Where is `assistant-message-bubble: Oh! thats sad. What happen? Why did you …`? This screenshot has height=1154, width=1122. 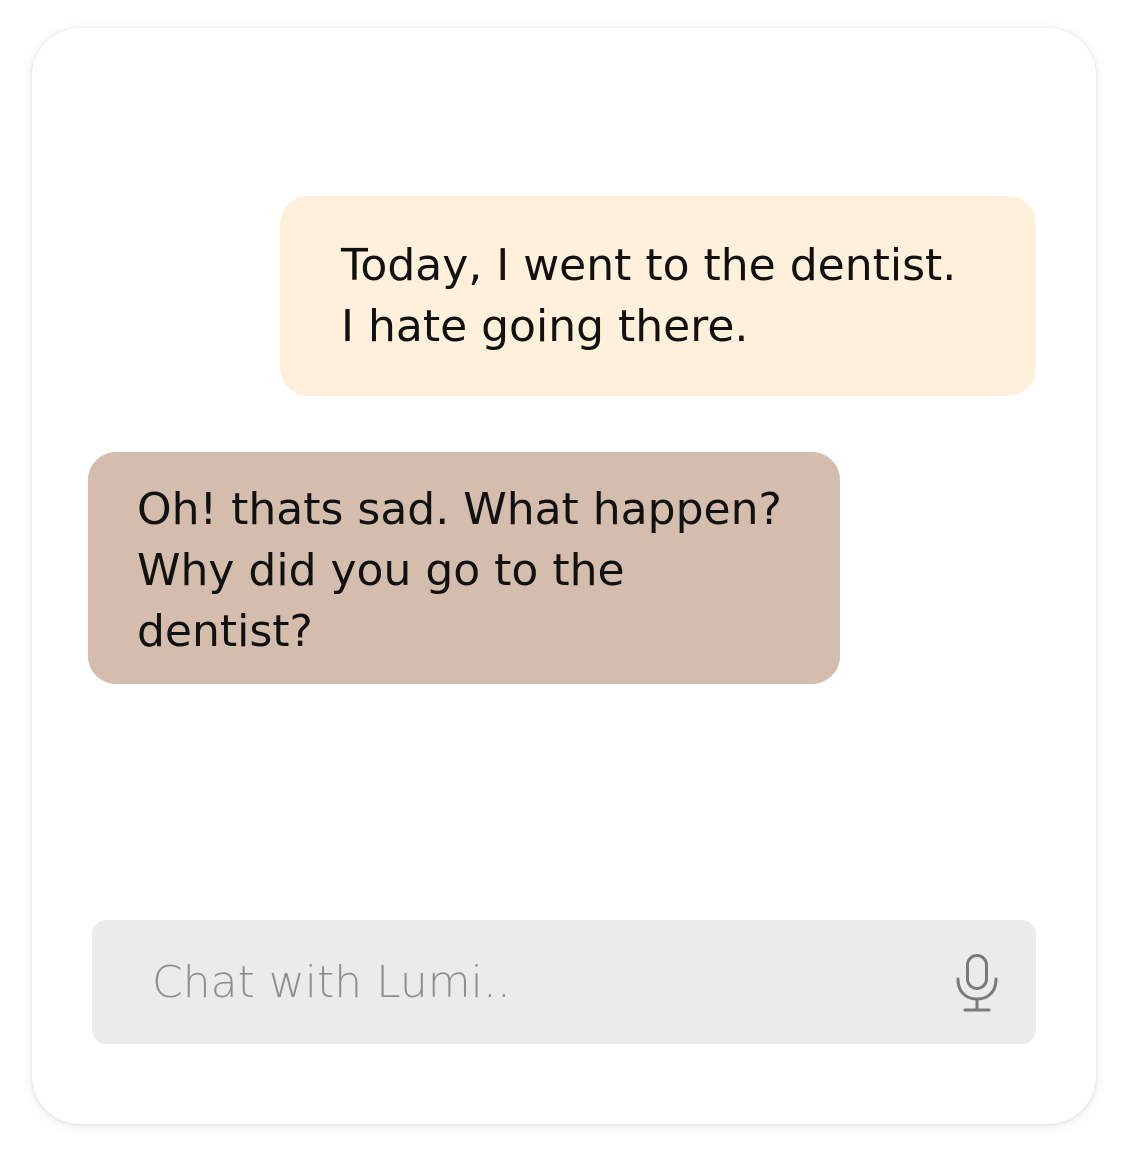 assistant-message-bubble: Oh! thats sad. What happen? Why did you … is located at coordinates (464, 568).